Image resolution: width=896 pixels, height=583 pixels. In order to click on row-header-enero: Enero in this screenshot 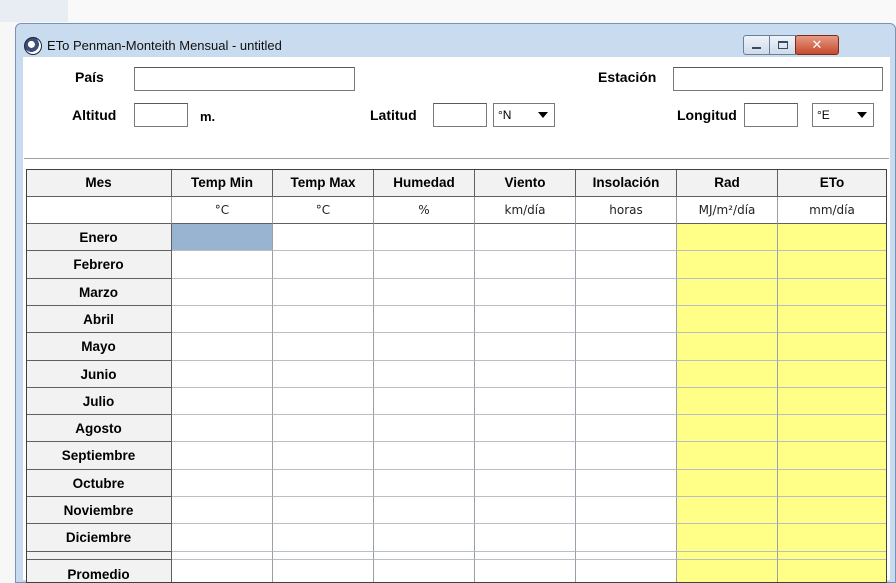, I will do `click(99, 237)`.